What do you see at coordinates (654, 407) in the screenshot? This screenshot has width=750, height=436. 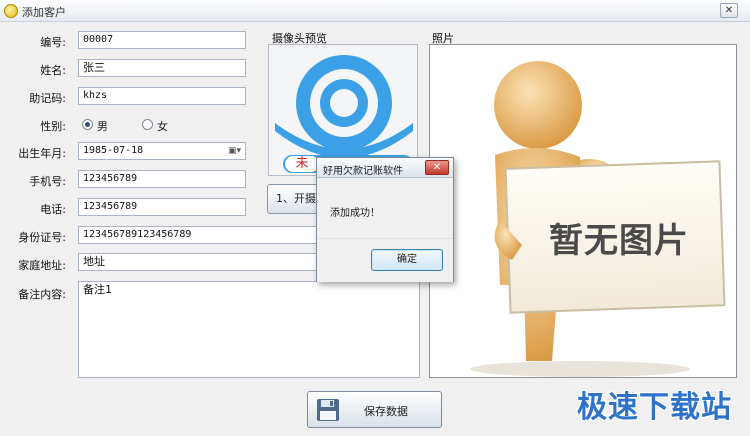 I see `watermark-text: 极速下载站` at bounding box center [654, 407].